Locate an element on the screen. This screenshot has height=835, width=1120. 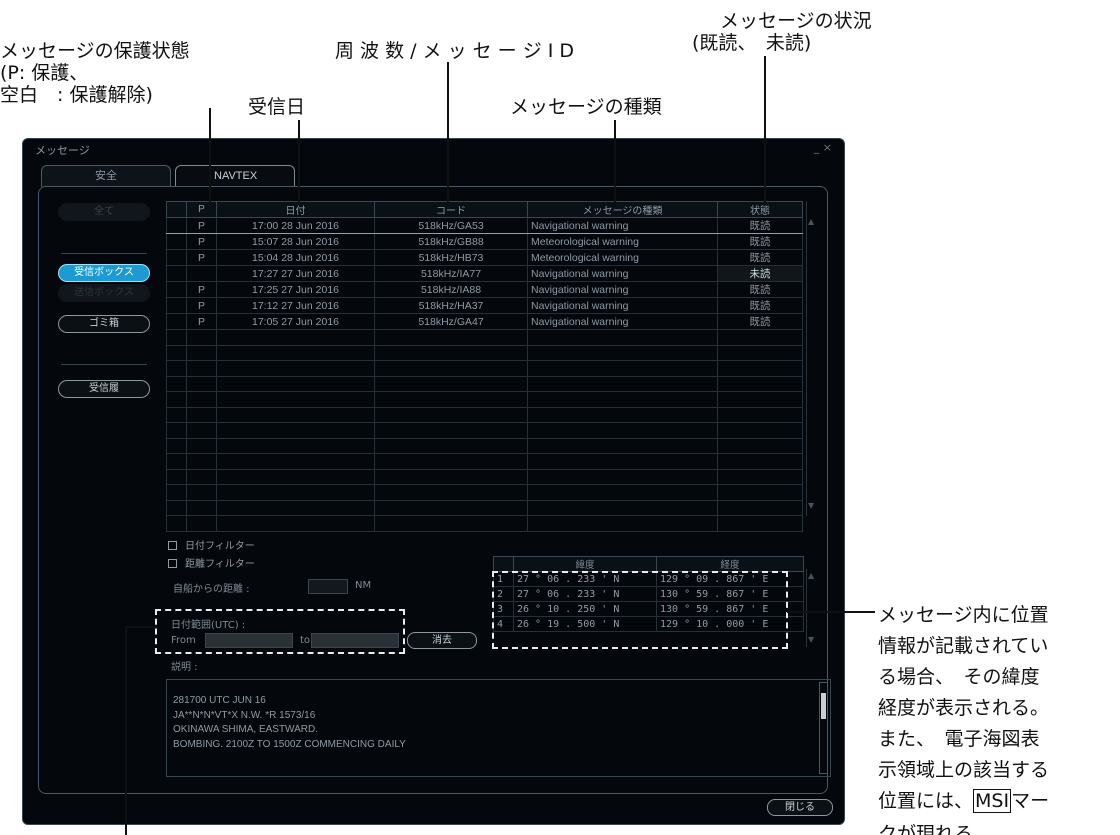
column-header-code: コード is located at coordinates (451, 209).